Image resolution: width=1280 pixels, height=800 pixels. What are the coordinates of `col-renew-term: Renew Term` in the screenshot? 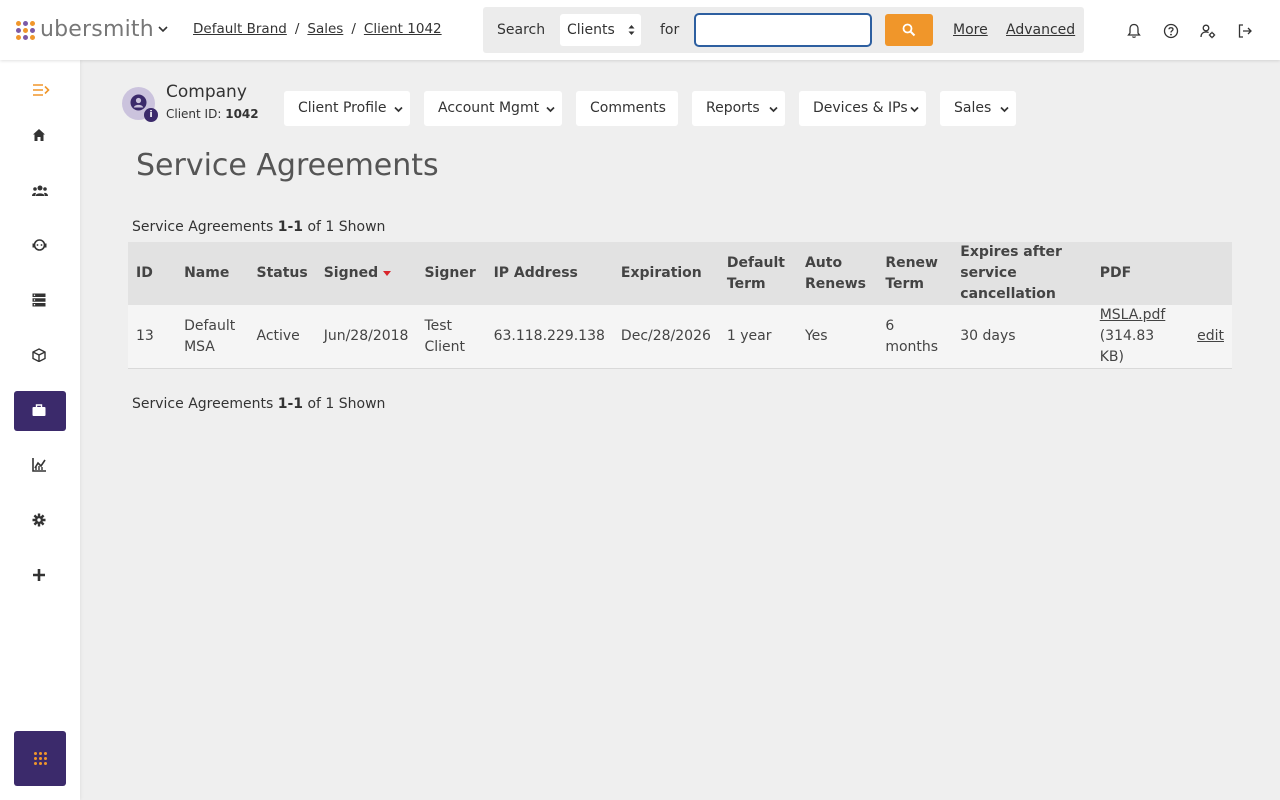 It's located at (914, 273).